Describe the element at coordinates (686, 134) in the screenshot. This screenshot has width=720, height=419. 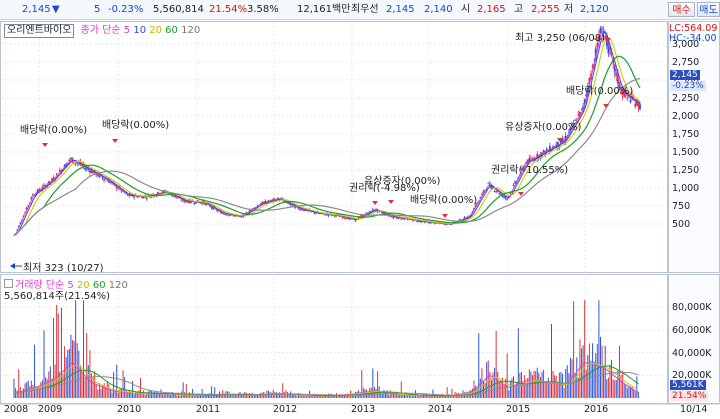
I see `price-tick-label: 1,750` at that location.